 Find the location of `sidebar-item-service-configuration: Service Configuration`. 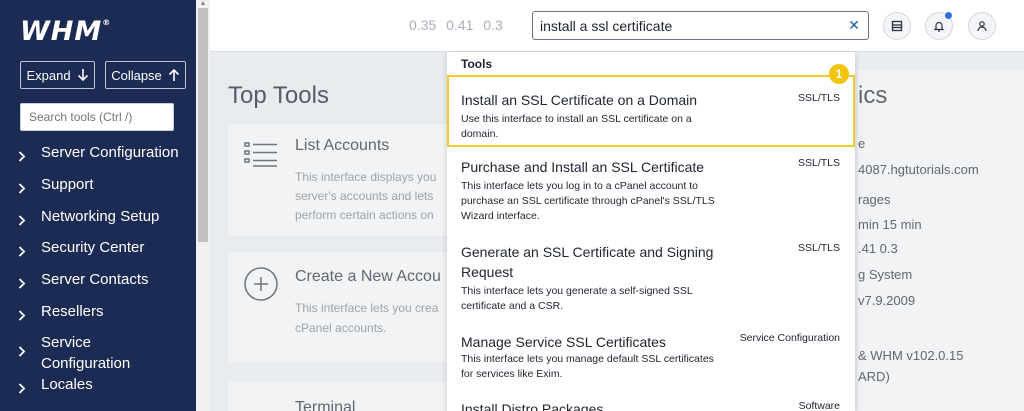

sidebar-item-service-configuration: Service Configuration is located at coordinates (98, 351).